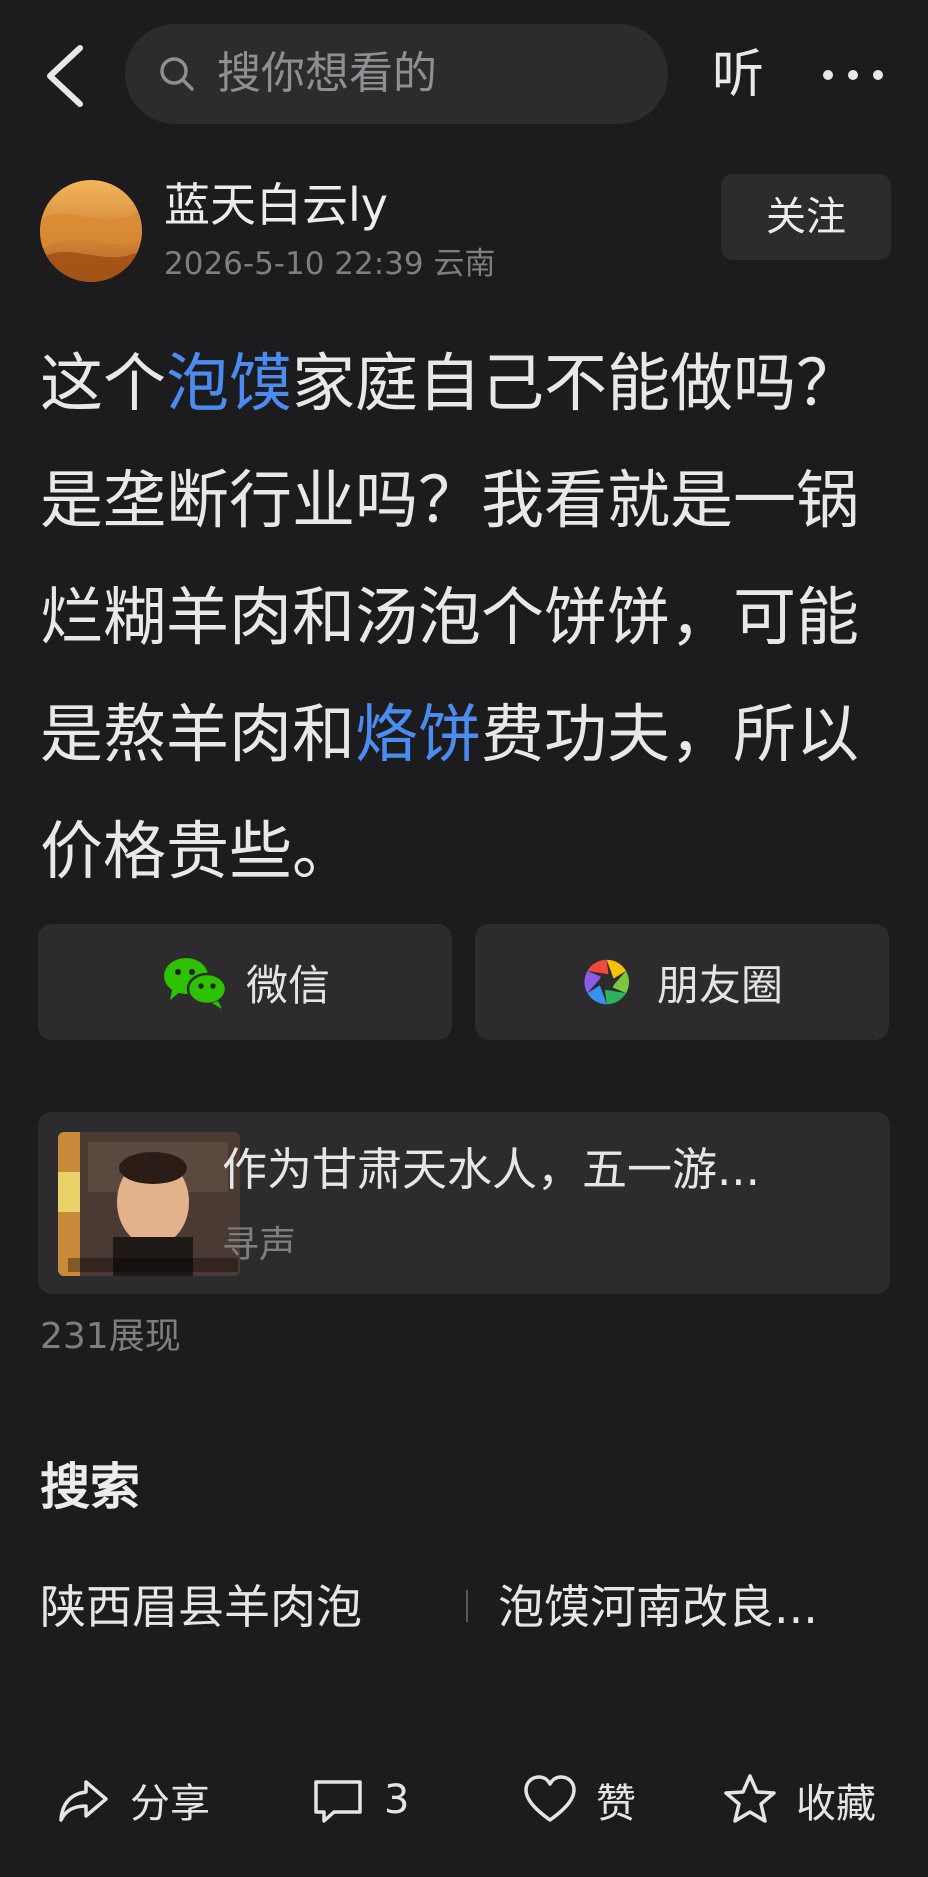  I want to click on chevron-left-icon, so click(65, 76).